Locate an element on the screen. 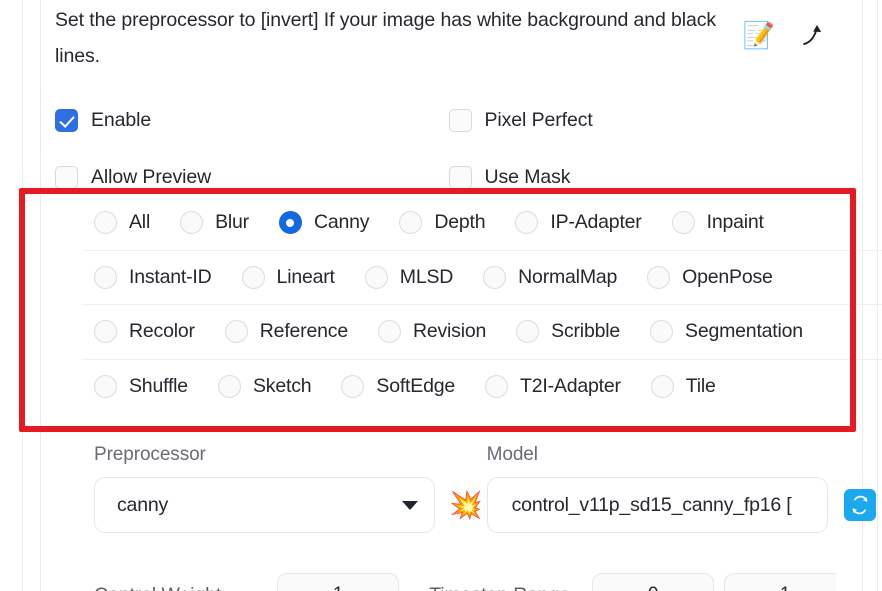  radio-segmentation: Segmentation is located at coordinates (728, 332).